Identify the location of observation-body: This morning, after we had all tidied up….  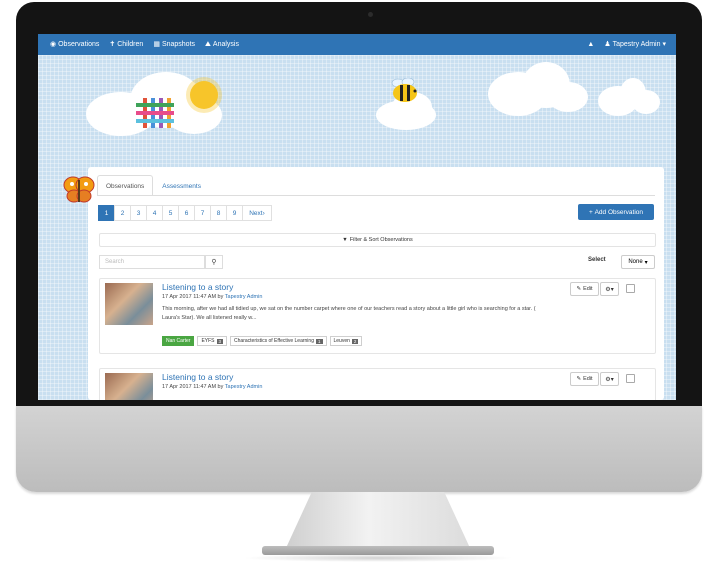
(349, 313).